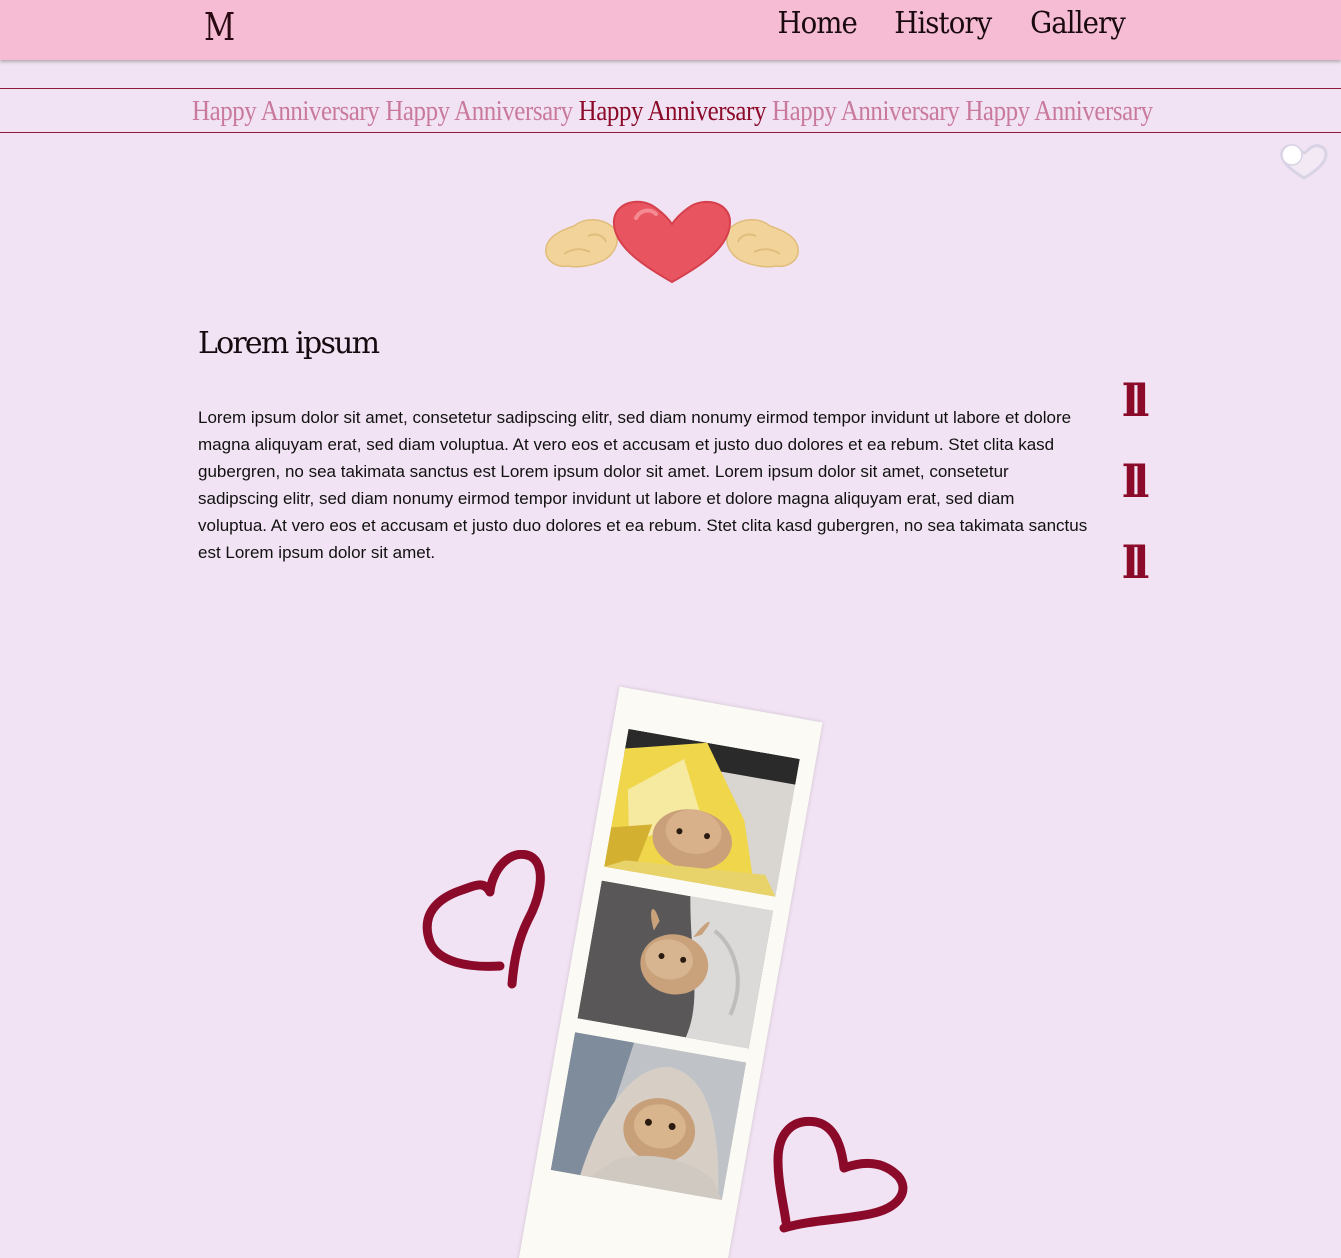  I want to click on section-title: Lorem ipsum, so click(289, 343).